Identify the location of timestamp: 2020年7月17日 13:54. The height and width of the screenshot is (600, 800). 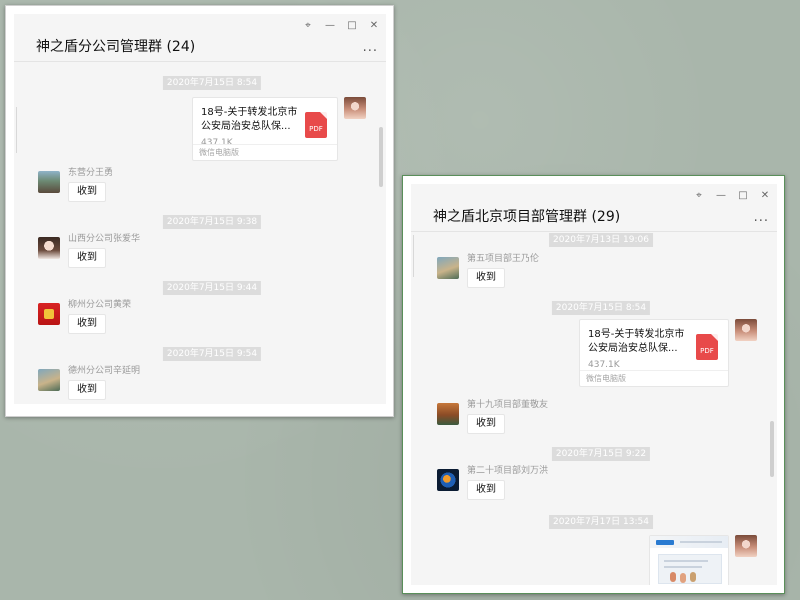
(601, 522).